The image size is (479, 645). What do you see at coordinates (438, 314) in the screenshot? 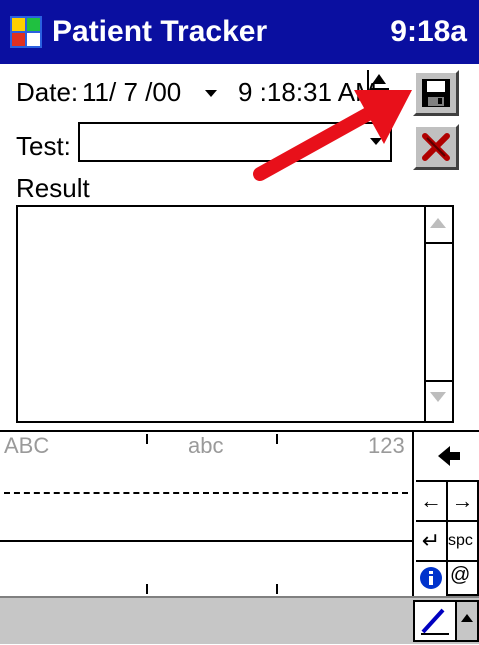
I see `result-scrollbar` at bounding box center [438, 314].